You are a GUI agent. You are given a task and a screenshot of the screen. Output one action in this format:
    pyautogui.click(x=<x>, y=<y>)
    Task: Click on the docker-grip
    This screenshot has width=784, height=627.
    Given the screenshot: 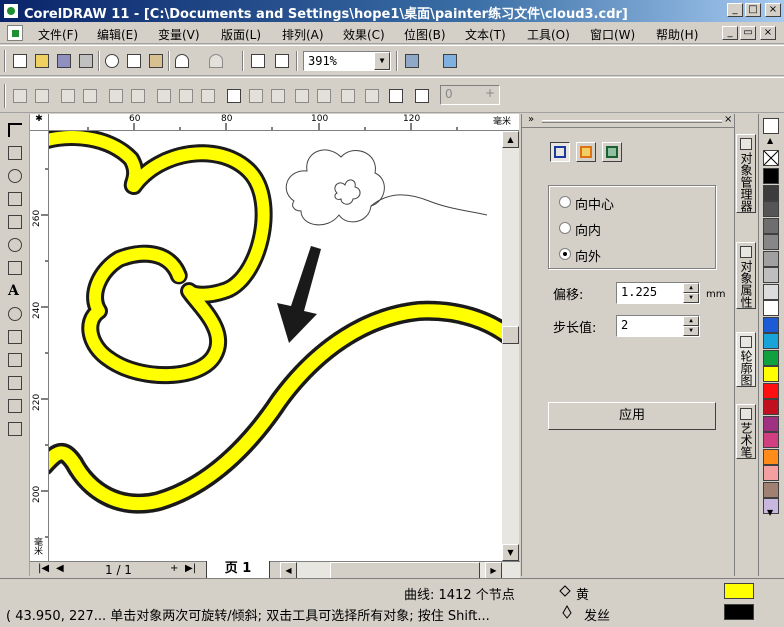 What is the action you would take?
    pyautogui.click(x=632, y=121)
    